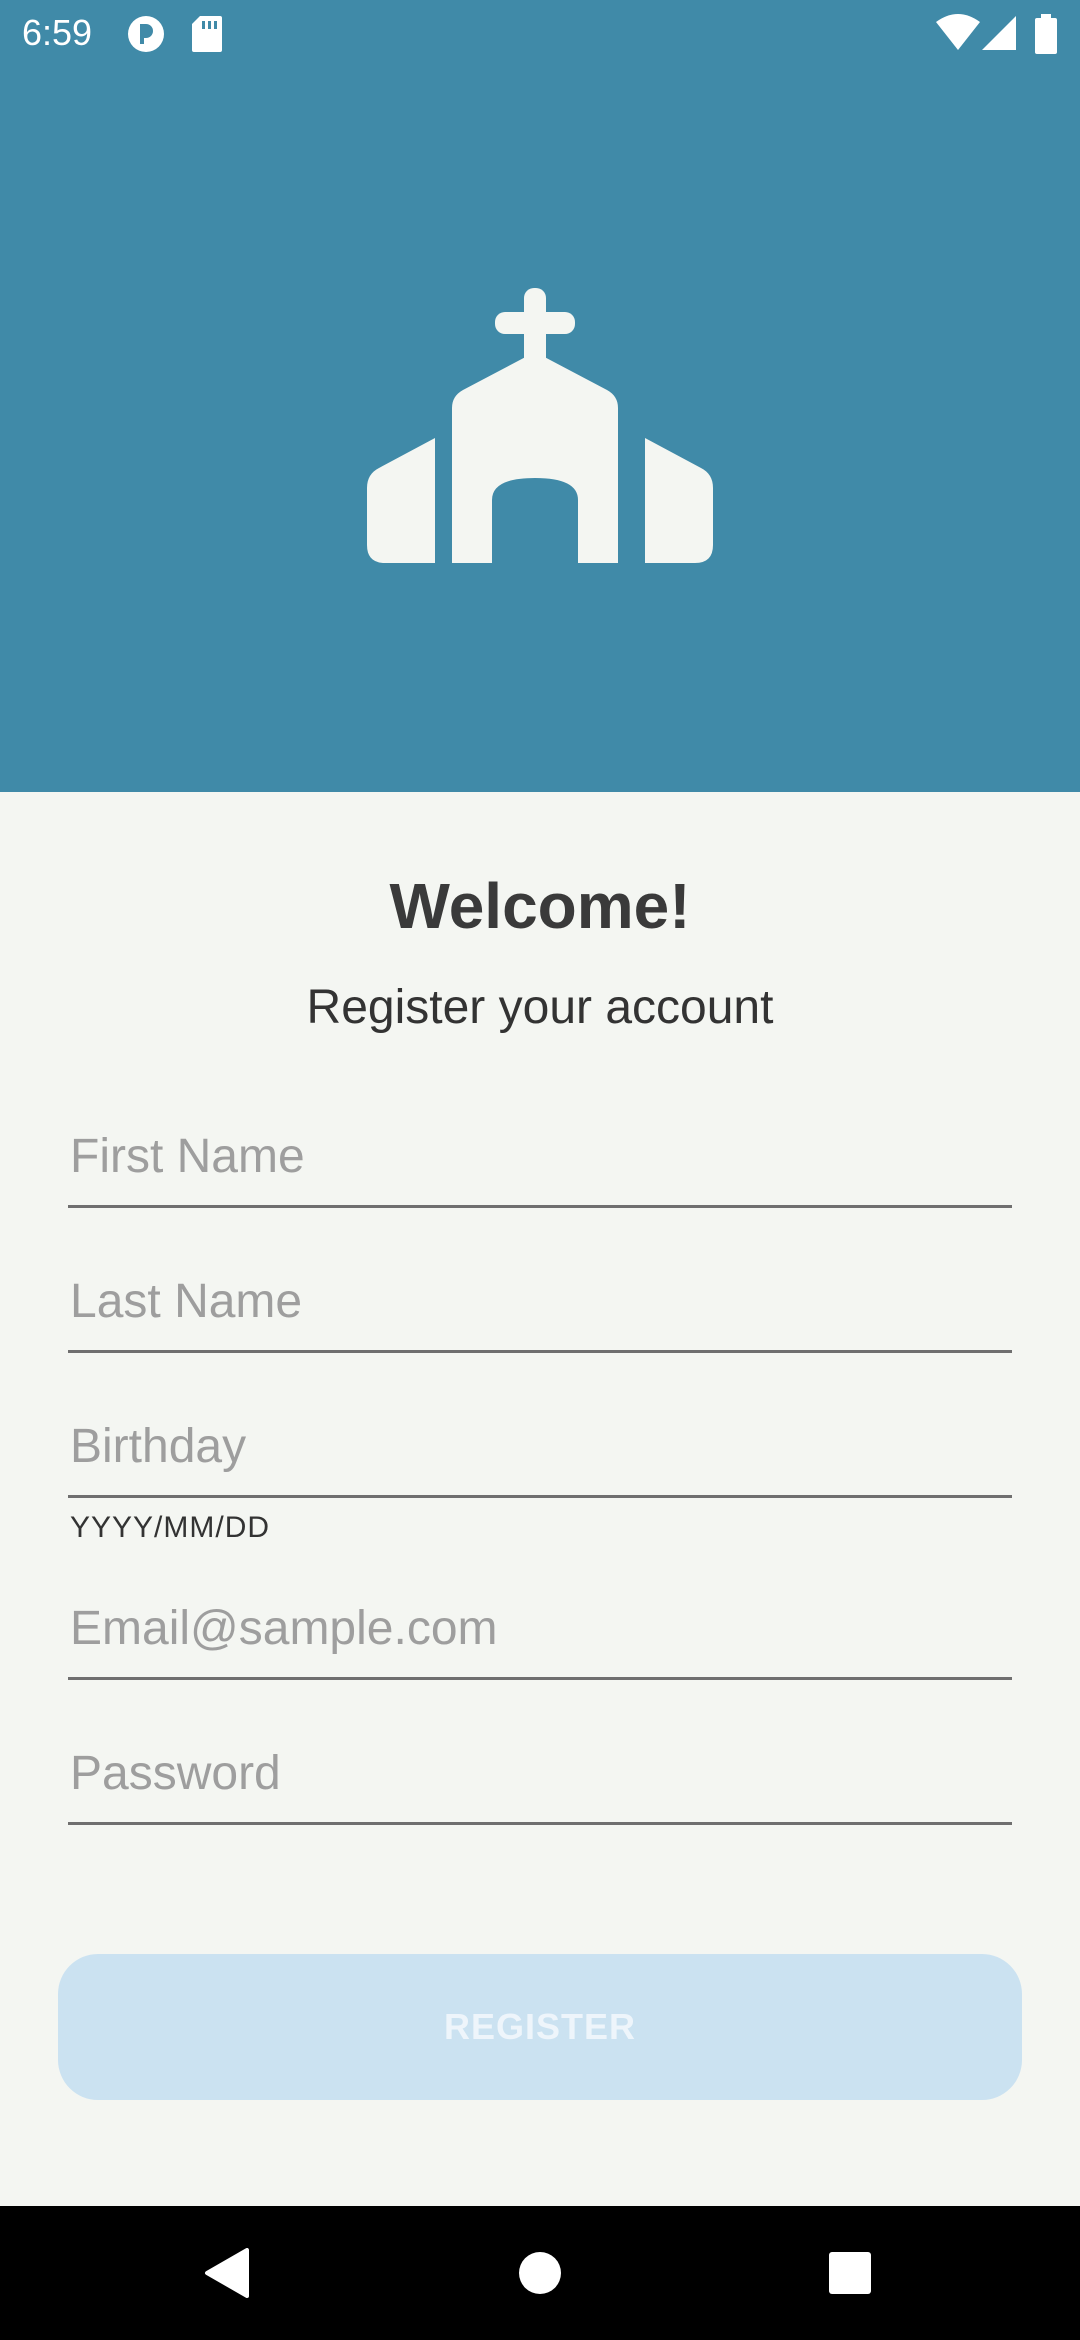 The height and width of the screenshot is (2340, 1080). Describe the element at coordinates (540, 906) in the screenshot. I see `welcome-title: Welcome!` at that location.